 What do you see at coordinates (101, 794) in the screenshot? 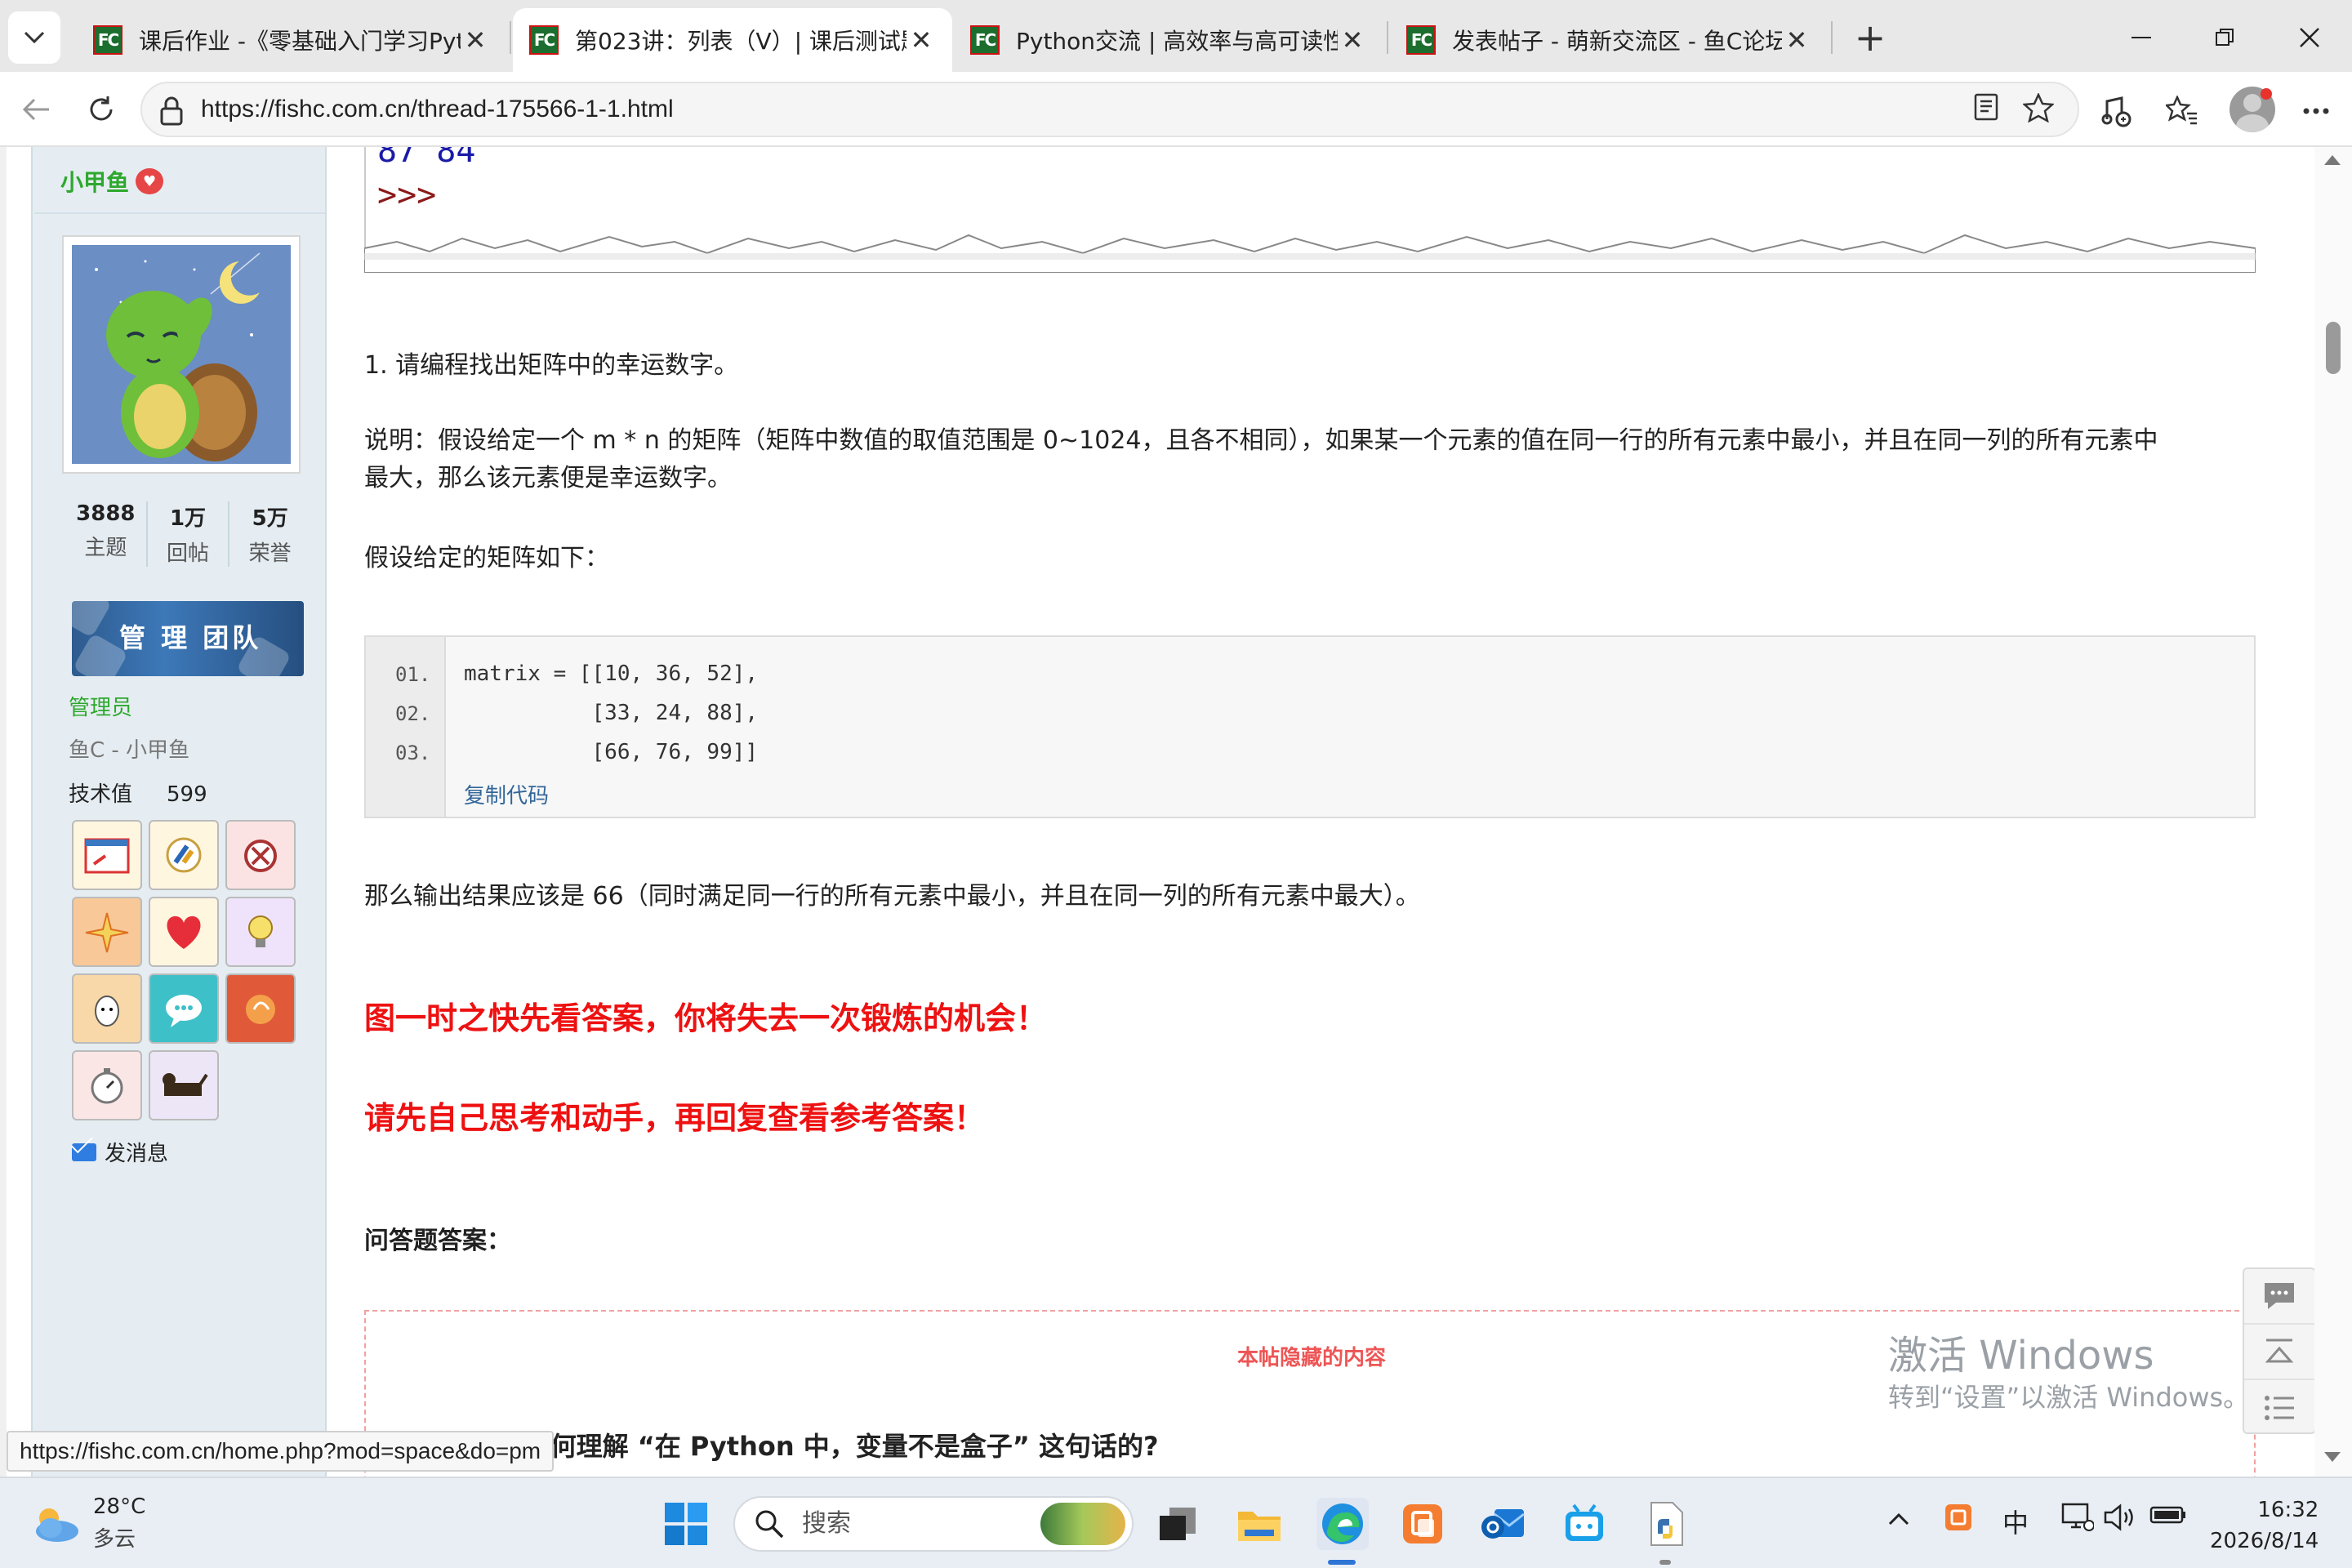
I see `tech-value-label: 技术值` at bounding box center [101, 794].